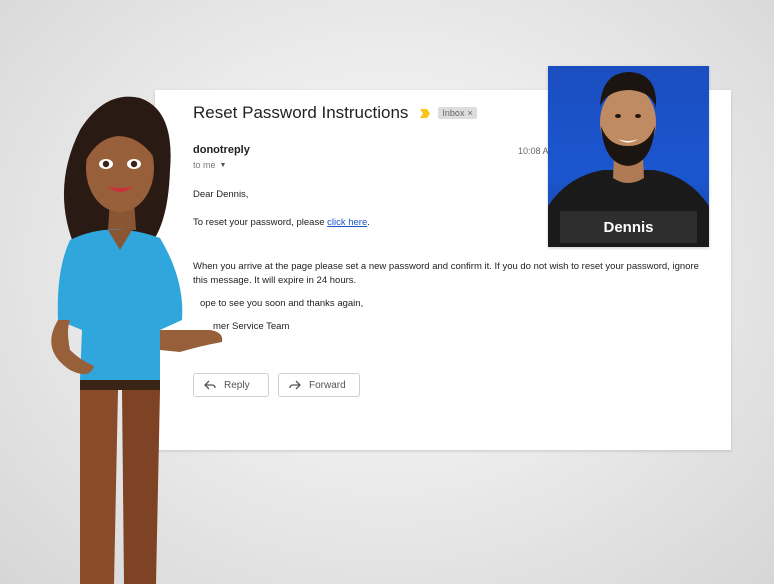 This screenshot has width=774, height=584. I want to click on forward-arrow-icon, so click(295, 385).